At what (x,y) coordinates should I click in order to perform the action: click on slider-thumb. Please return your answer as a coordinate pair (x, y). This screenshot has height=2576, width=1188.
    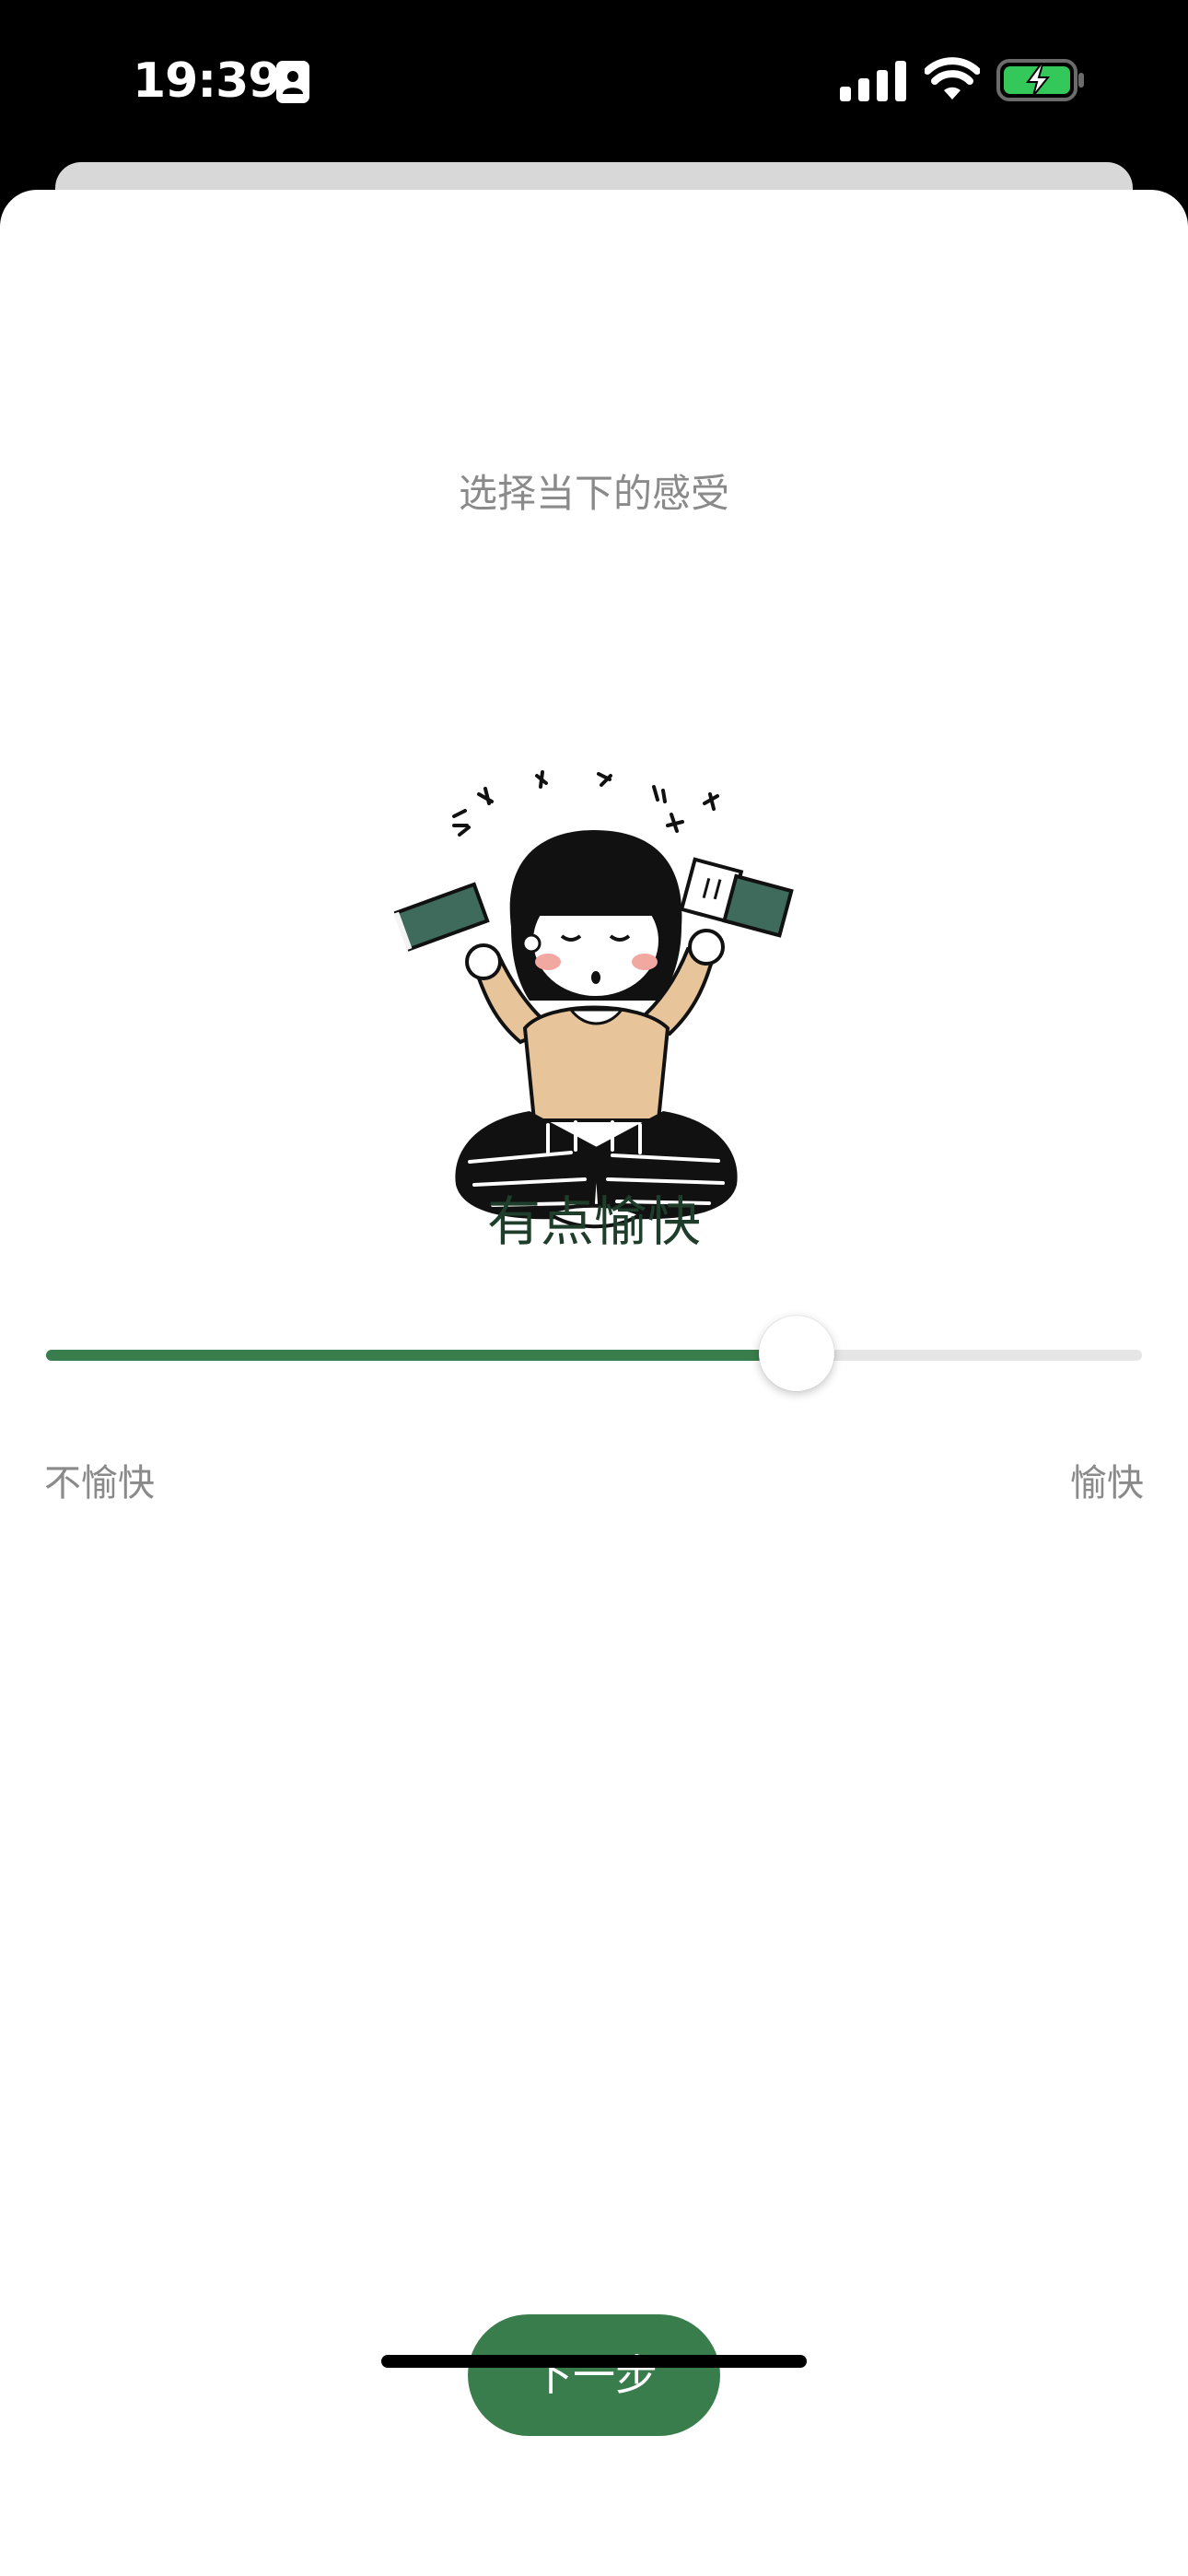
    Looking at the image, I should click on (796, 1353).